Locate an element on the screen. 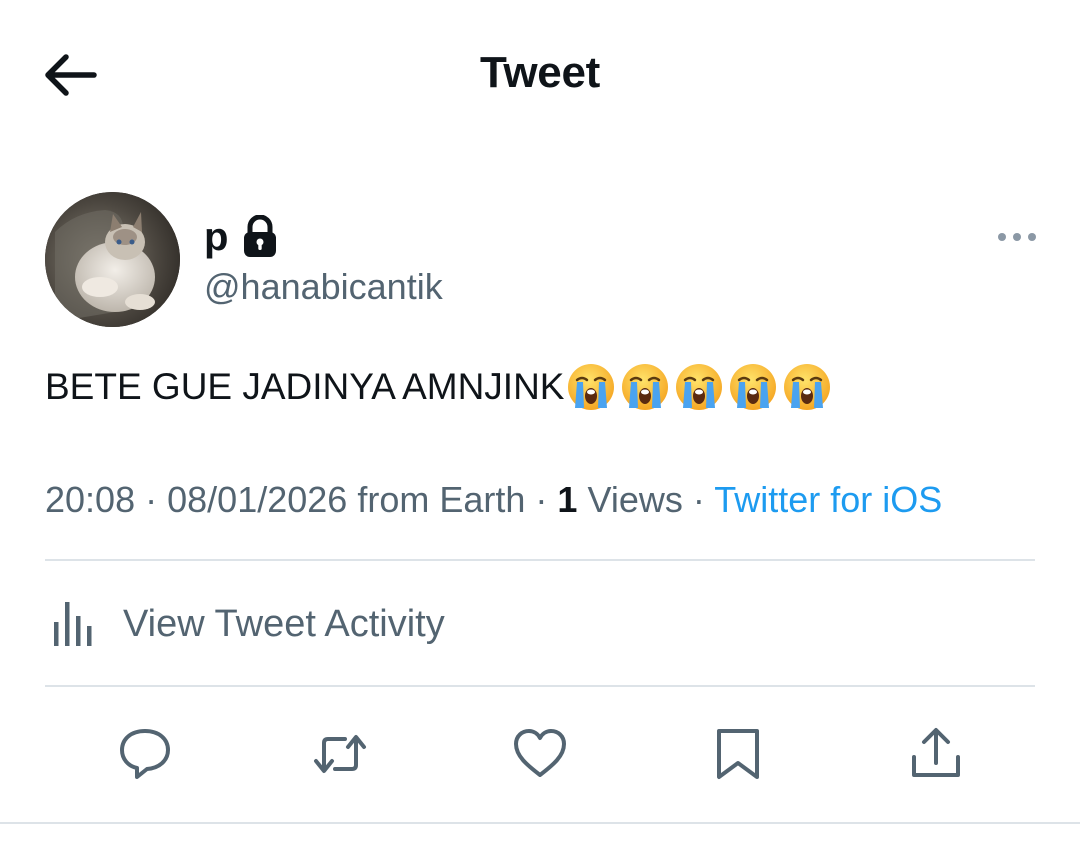 Image resolution: width=1080 pixels, height=846 pixels. more-horizontal-icon is located at coordinates (1017, 237).